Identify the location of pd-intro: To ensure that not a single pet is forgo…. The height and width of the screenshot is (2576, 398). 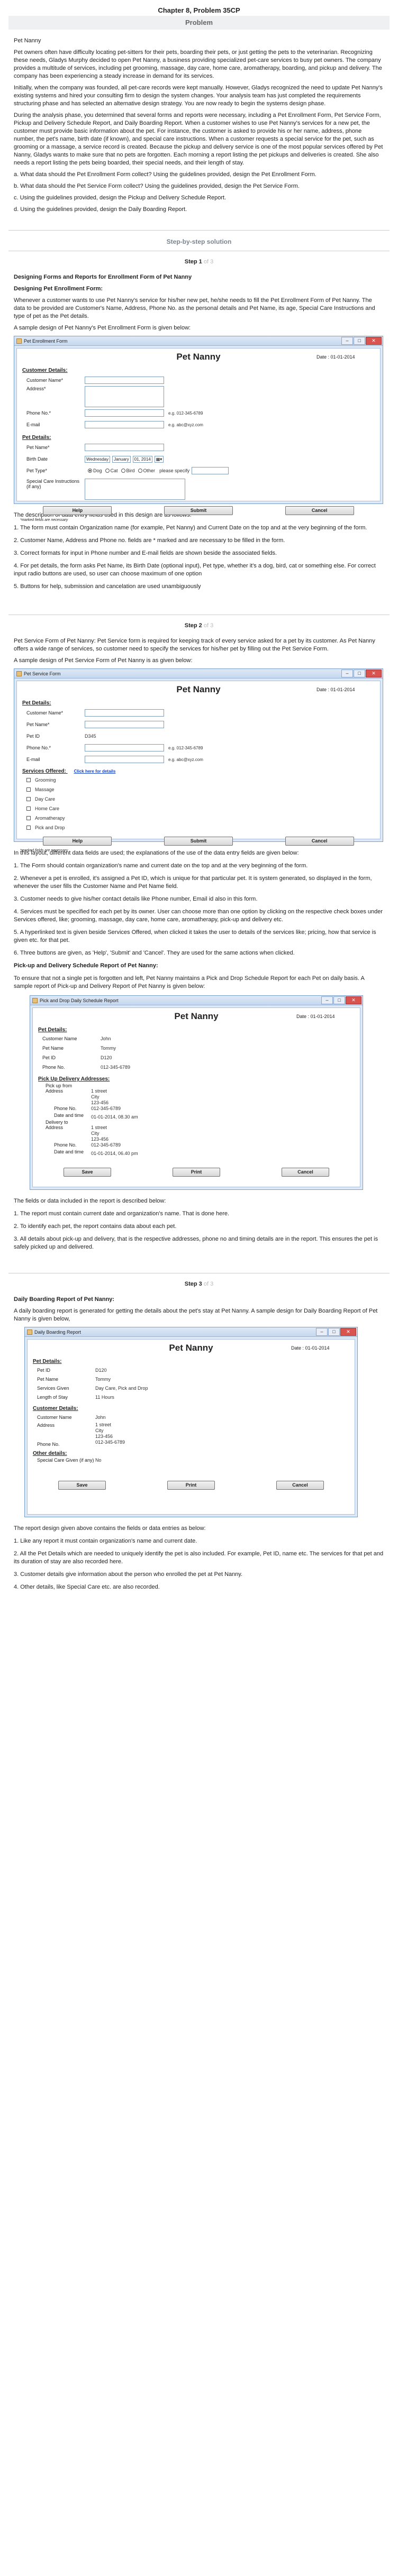
(189, 982).